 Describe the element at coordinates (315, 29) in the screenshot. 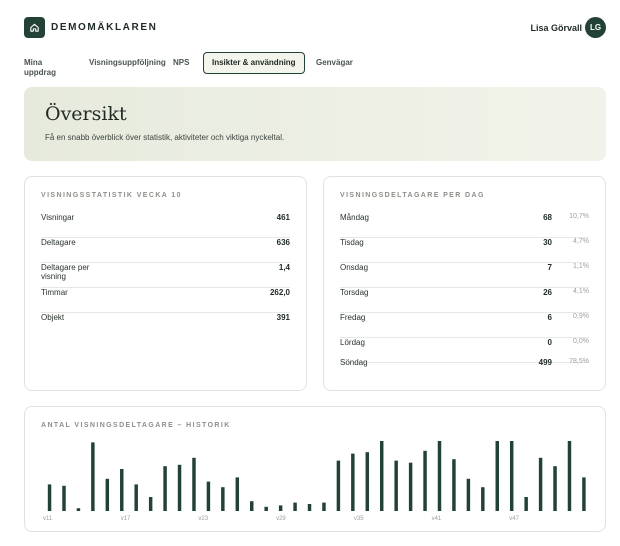

I see `app-header: DEMOMÄKLAREN Lisa Görvall LG` at that location.